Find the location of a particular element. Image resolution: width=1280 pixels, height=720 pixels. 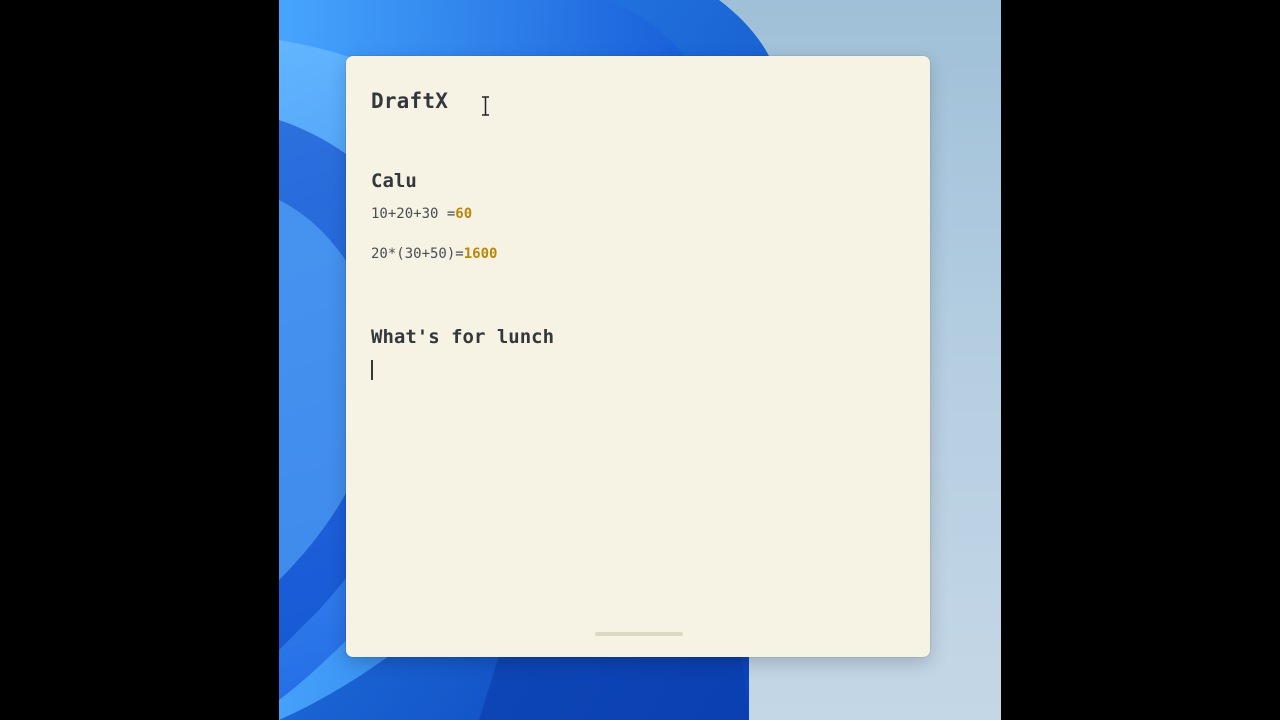

calc-expression: 20*(30+50)= is located at coordinates (417, 254).